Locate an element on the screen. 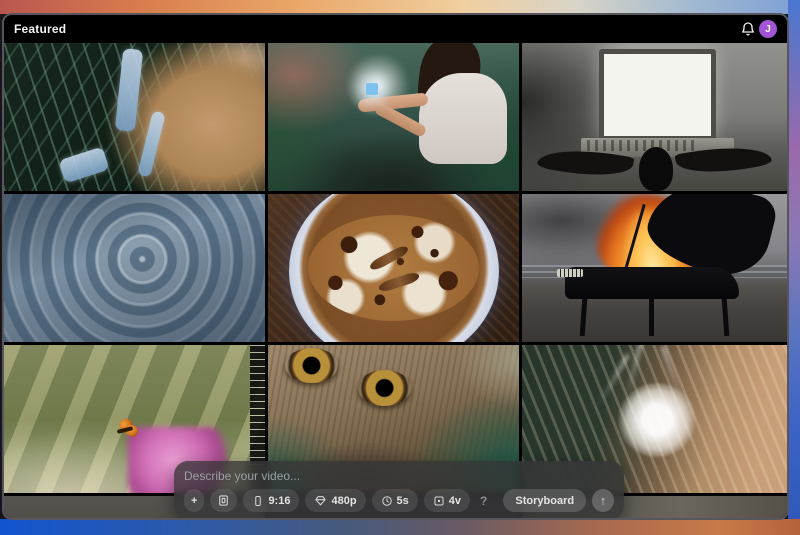 Image resolution: width=800 pixels, height=535 pixels. bat-body is located at coordinates (656, 168).